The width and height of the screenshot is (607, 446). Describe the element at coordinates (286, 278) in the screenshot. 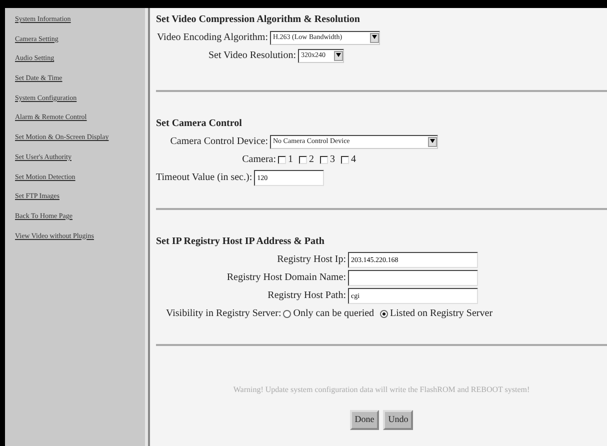

I see `field-label: Registry Host Domain Name:` at that location.